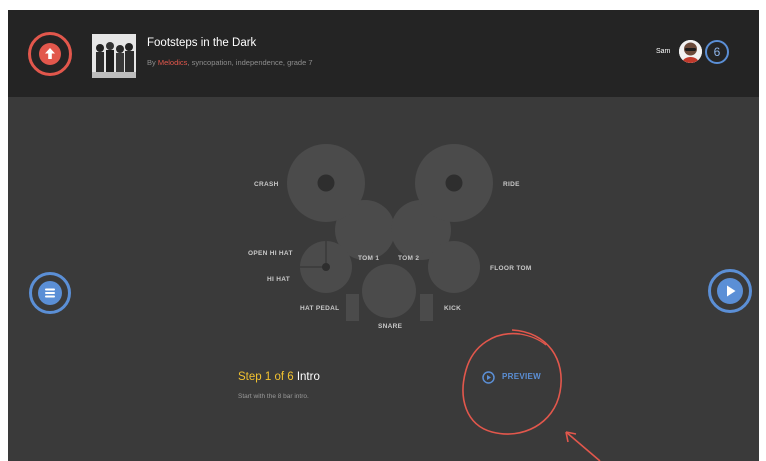  I want to click on ride-label: RIDE, so click(511, 184).